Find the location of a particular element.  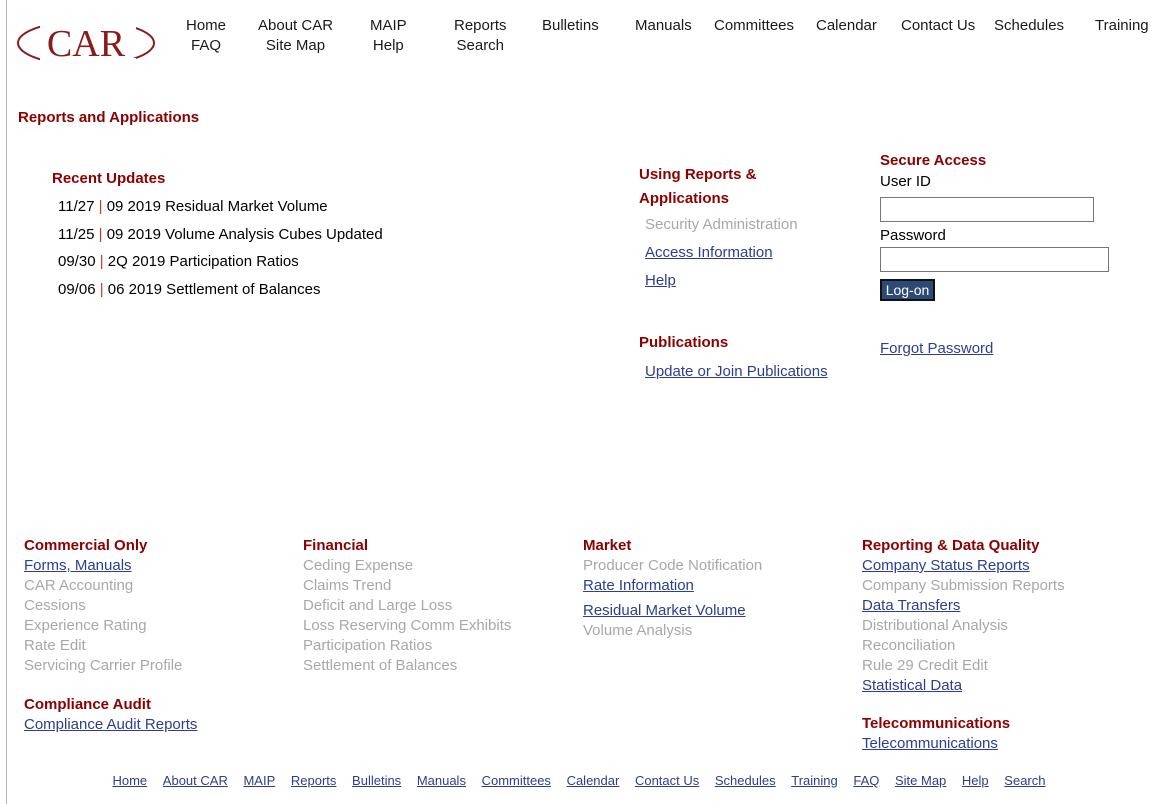

footer-link-help: Help is located at coordinates (975, 780).